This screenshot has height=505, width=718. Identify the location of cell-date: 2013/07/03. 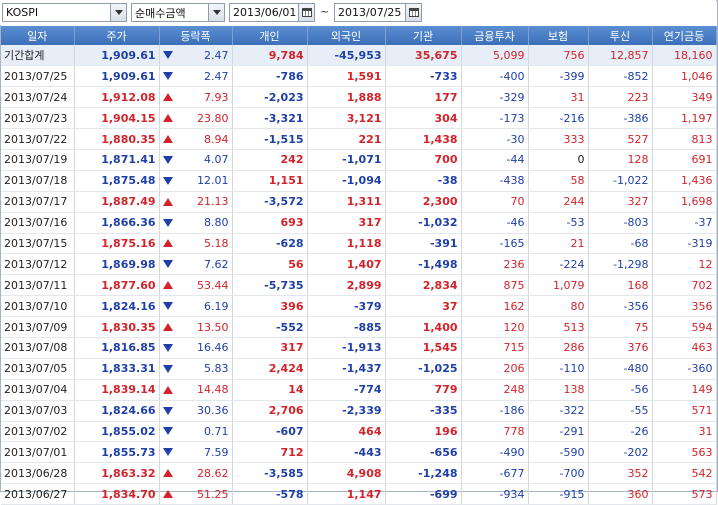
(38, 411).